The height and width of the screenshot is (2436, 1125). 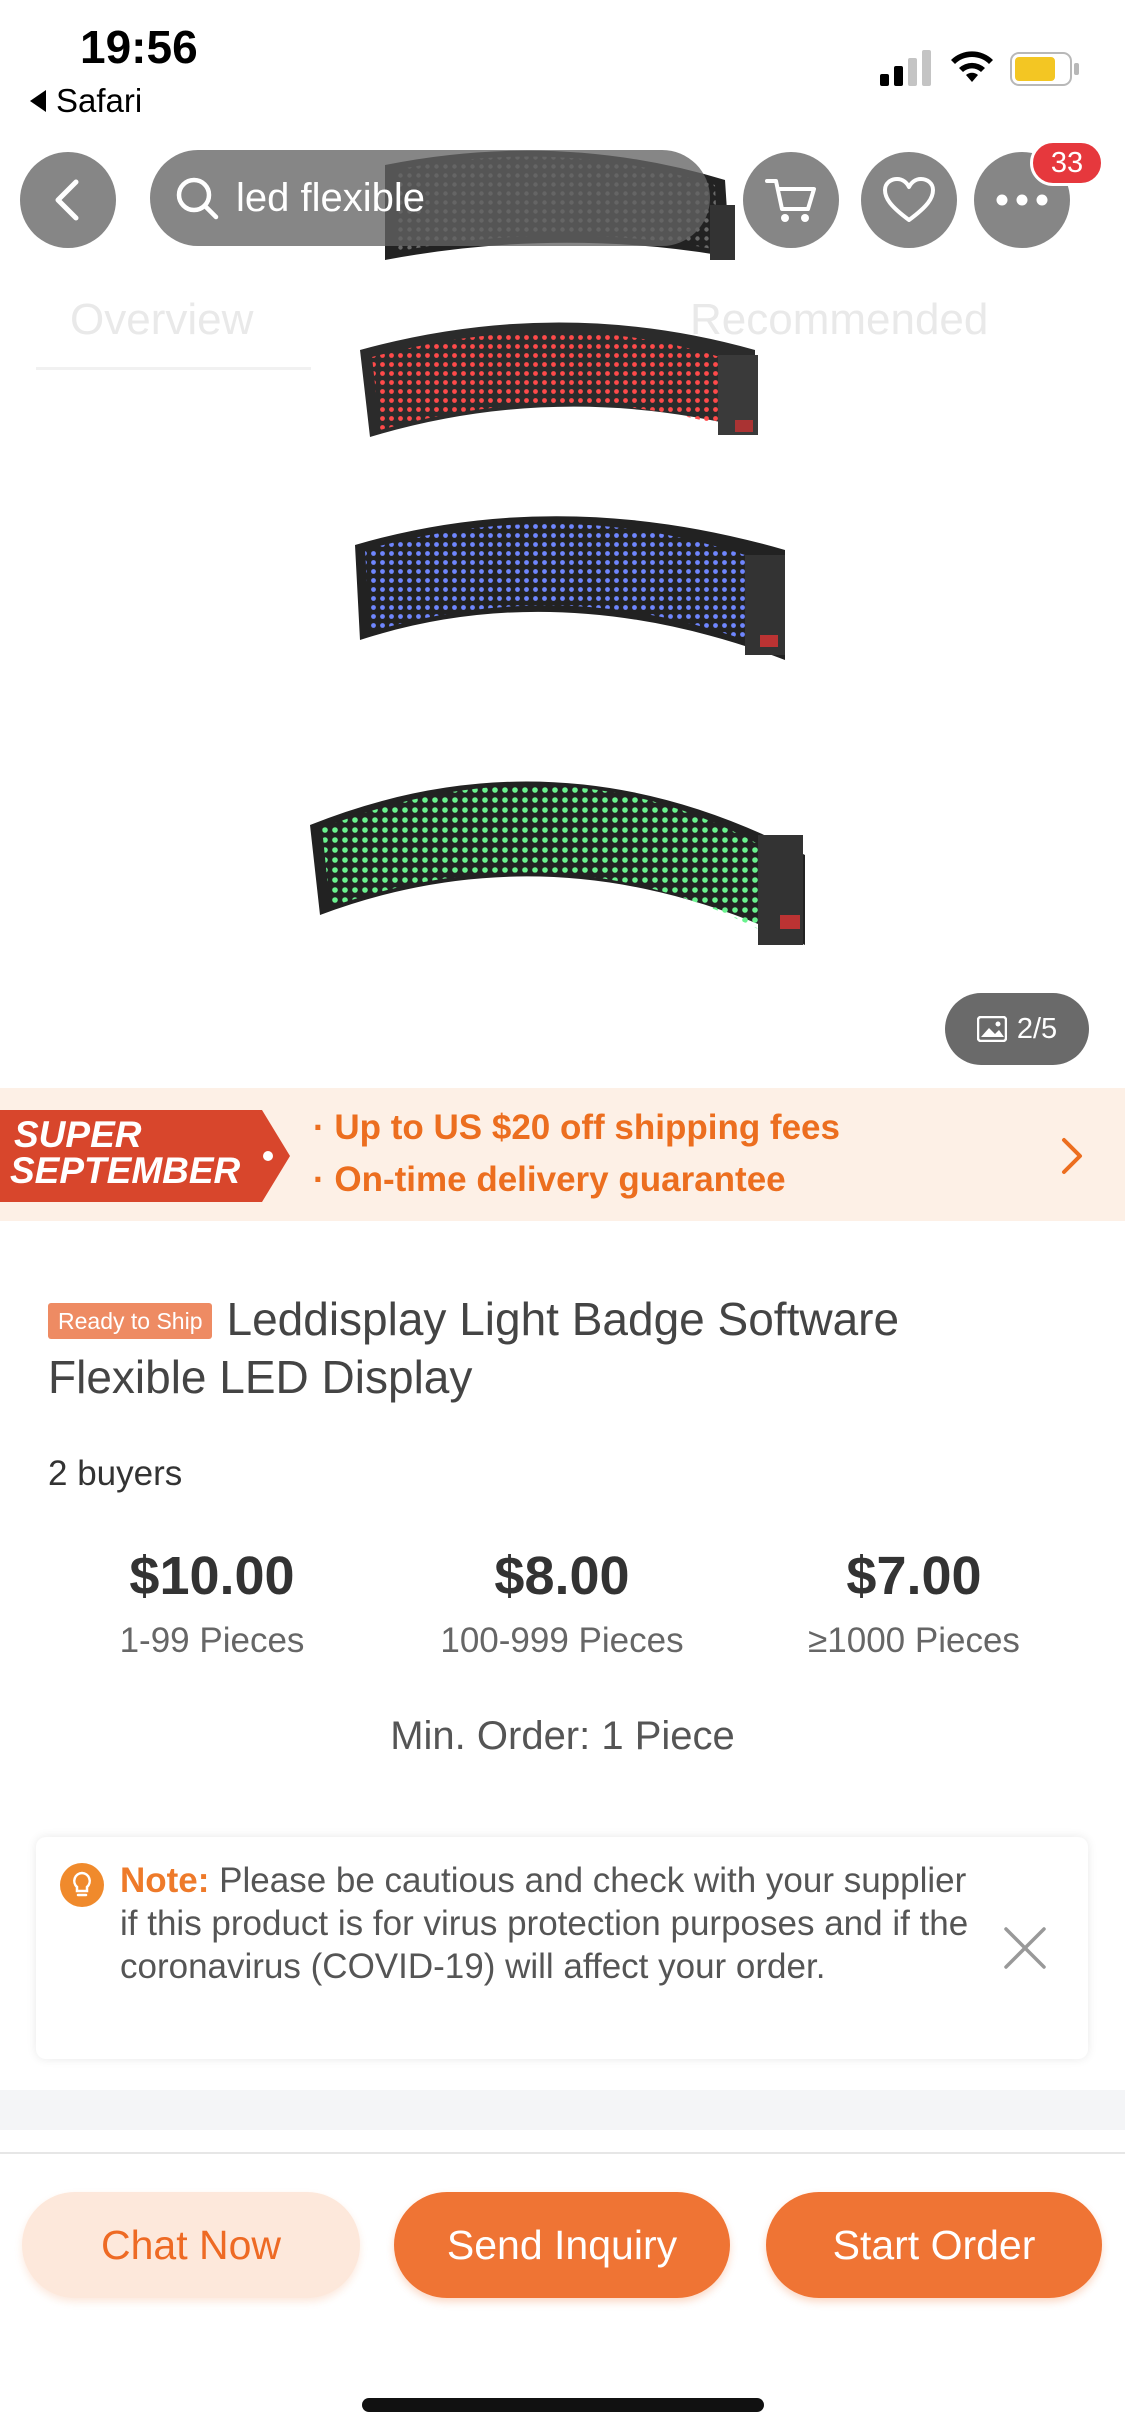 I want to click on price-tier-3-qty: ≥1000 Pieces, so click(x=914, y=1640).